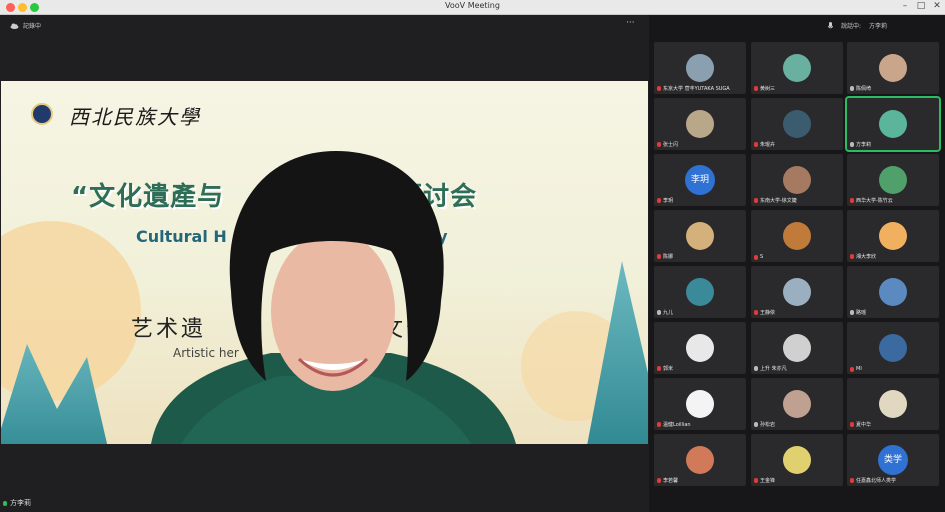 The height and width of the screenshot is (512, 945). Describe the element at coordinates (851, 26) in the screenshot. I see `talking-label: 說話中:` at that location.